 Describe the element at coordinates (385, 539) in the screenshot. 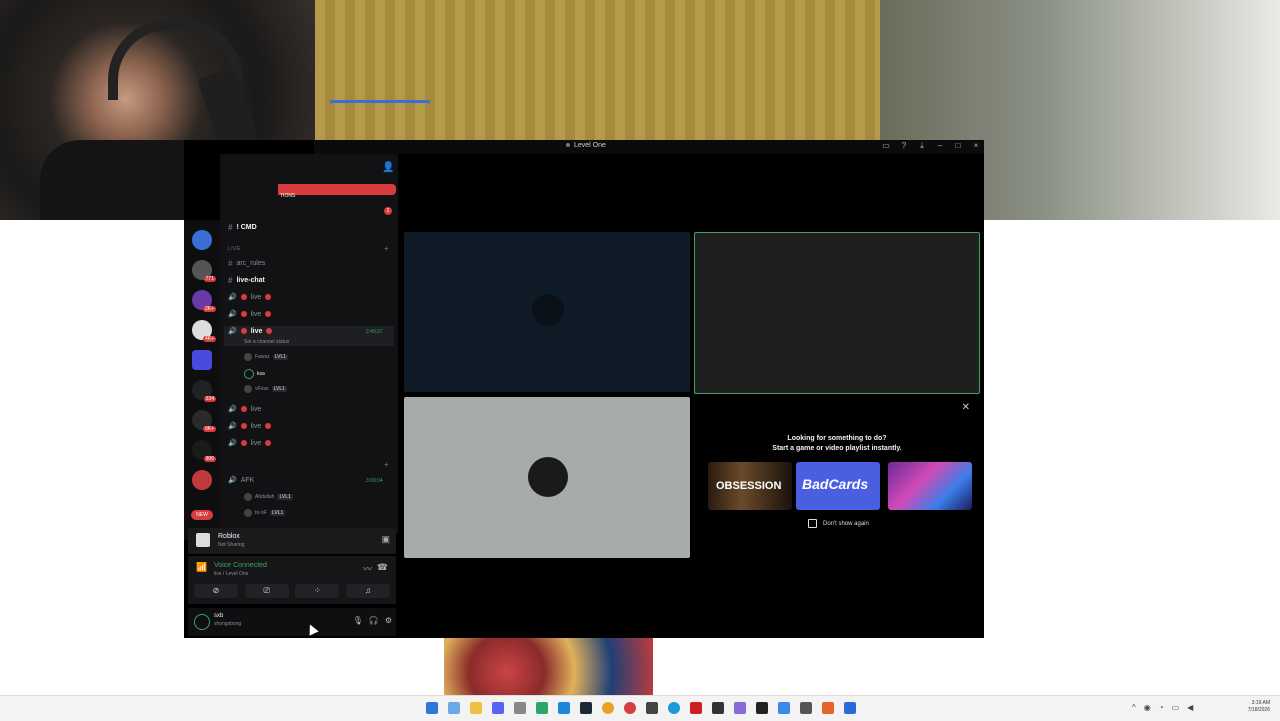

I see `screen-share-icon: ▣` at that location.